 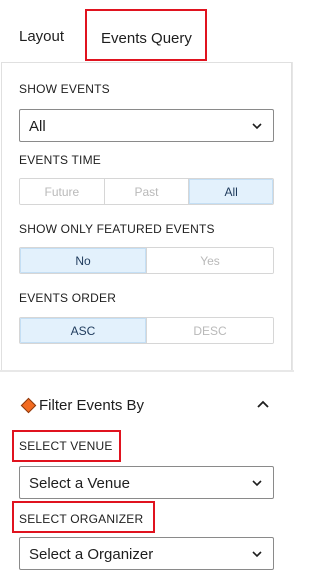 I want to click on events-time-toggle: Future Past All, so click(x=146, y=191).